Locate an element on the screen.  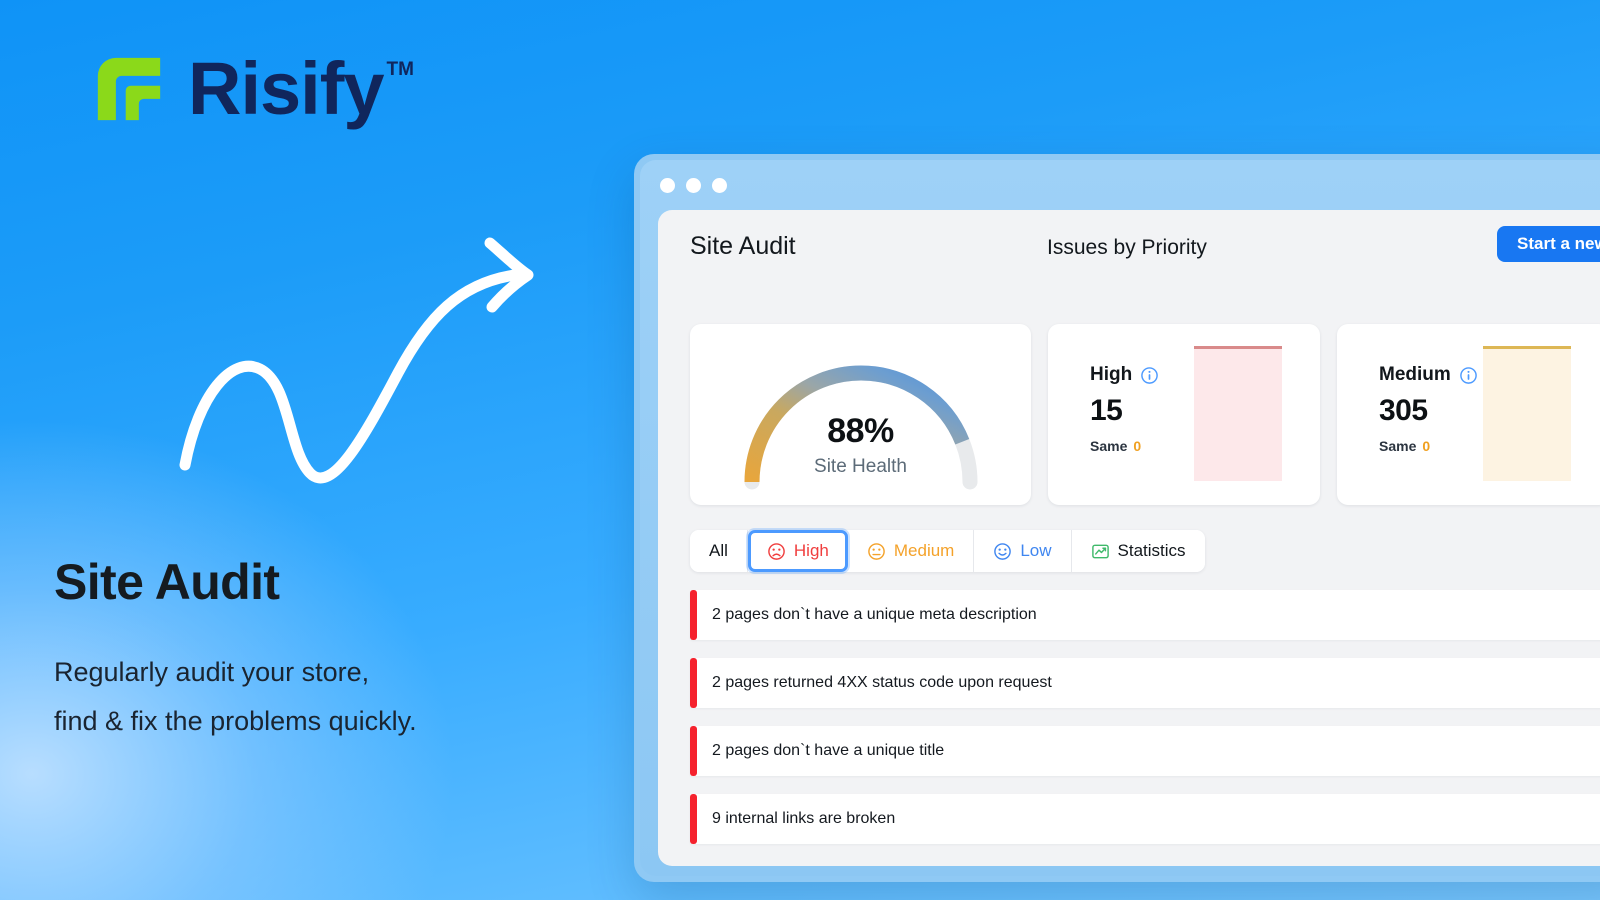
tab-low: Low is located at coordinates (1023, 551).